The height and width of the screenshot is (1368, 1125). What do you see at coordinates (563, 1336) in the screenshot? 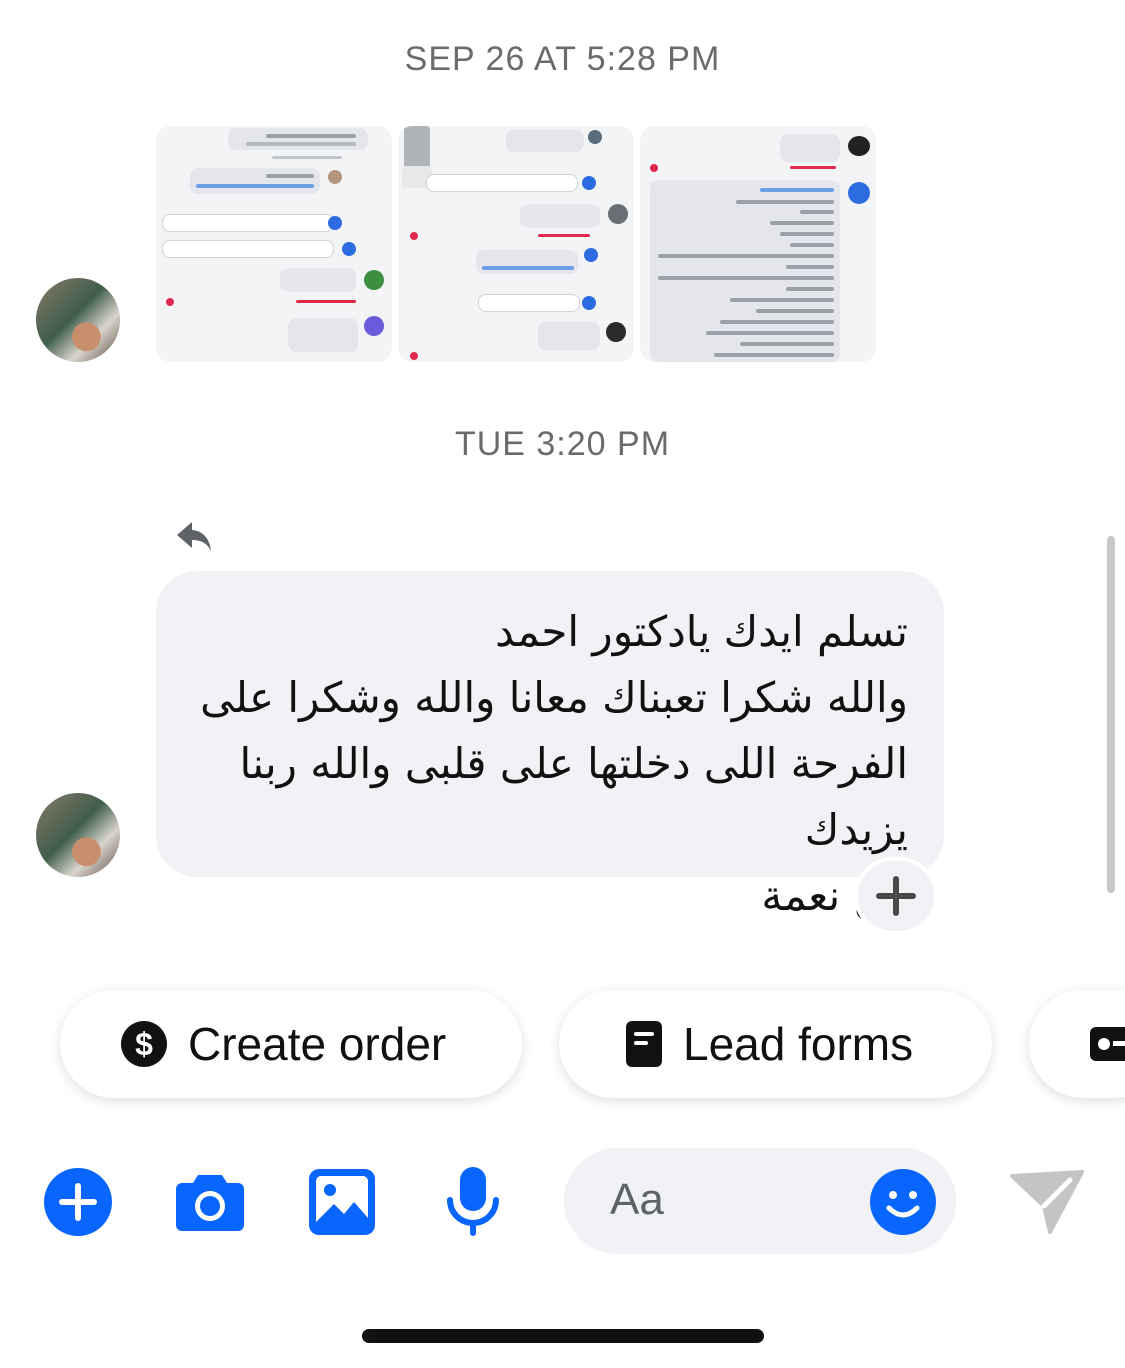
I see `home-indicator` at bounding box center [563, 1336].